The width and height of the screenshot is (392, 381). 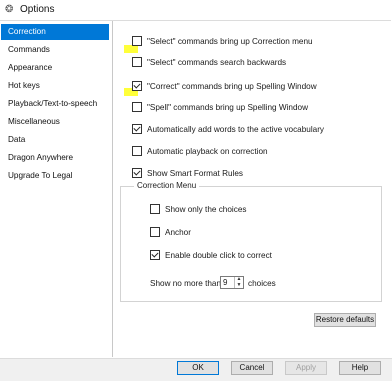 I want to click on option-show-only-choices: Show only the choices, so click(x=198, y=209).